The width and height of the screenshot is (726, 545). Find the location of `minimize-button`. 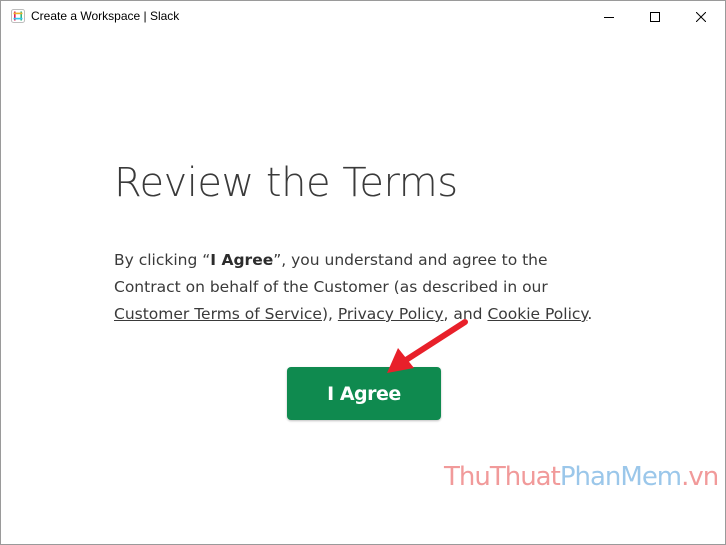

minimize-button is located at coordinates (609, 16).